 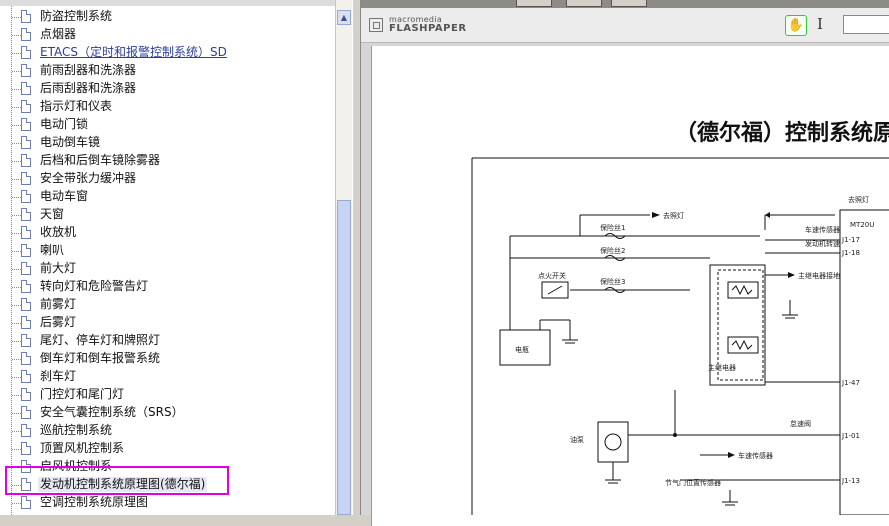 I want to click on tree-item: 指示灯和仪表, so click(x=167, y=107).